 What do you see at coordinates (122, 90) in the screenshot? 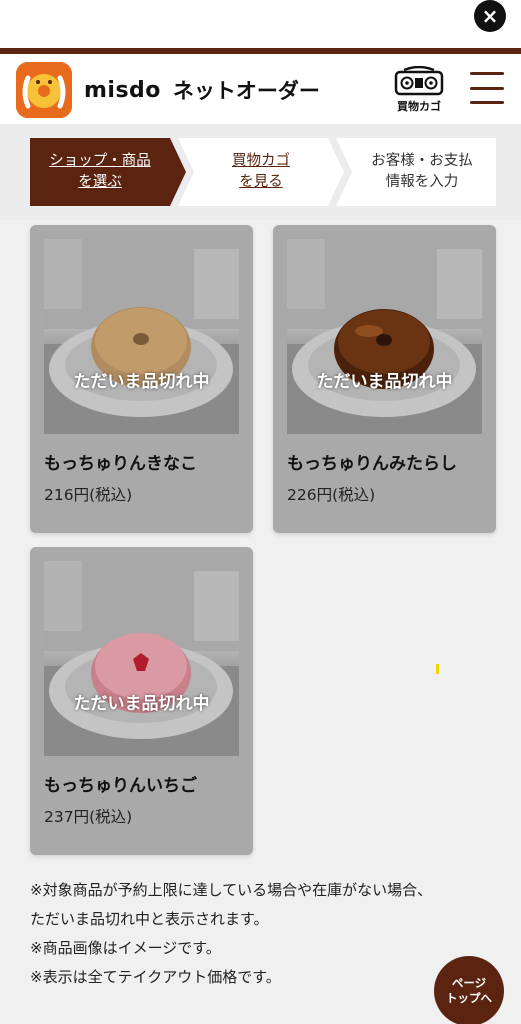
I see `brand-name: misdo` at bounding box center [122, 90].